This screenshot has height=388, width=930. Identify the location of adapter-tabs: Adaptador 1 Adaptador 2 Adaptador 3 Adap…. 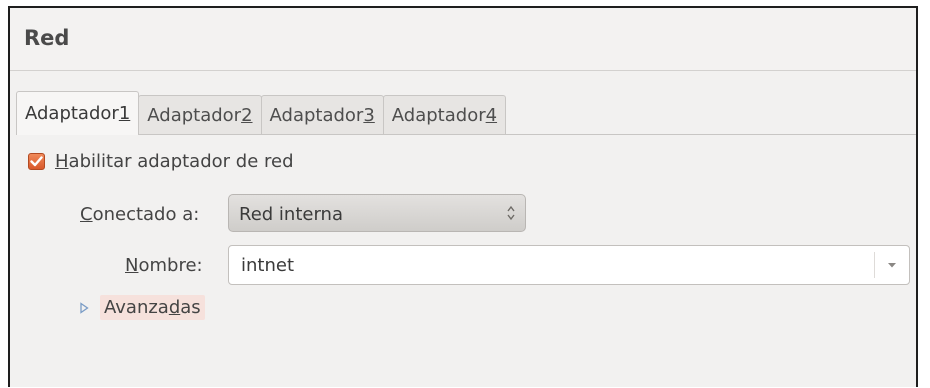
(261, 113).